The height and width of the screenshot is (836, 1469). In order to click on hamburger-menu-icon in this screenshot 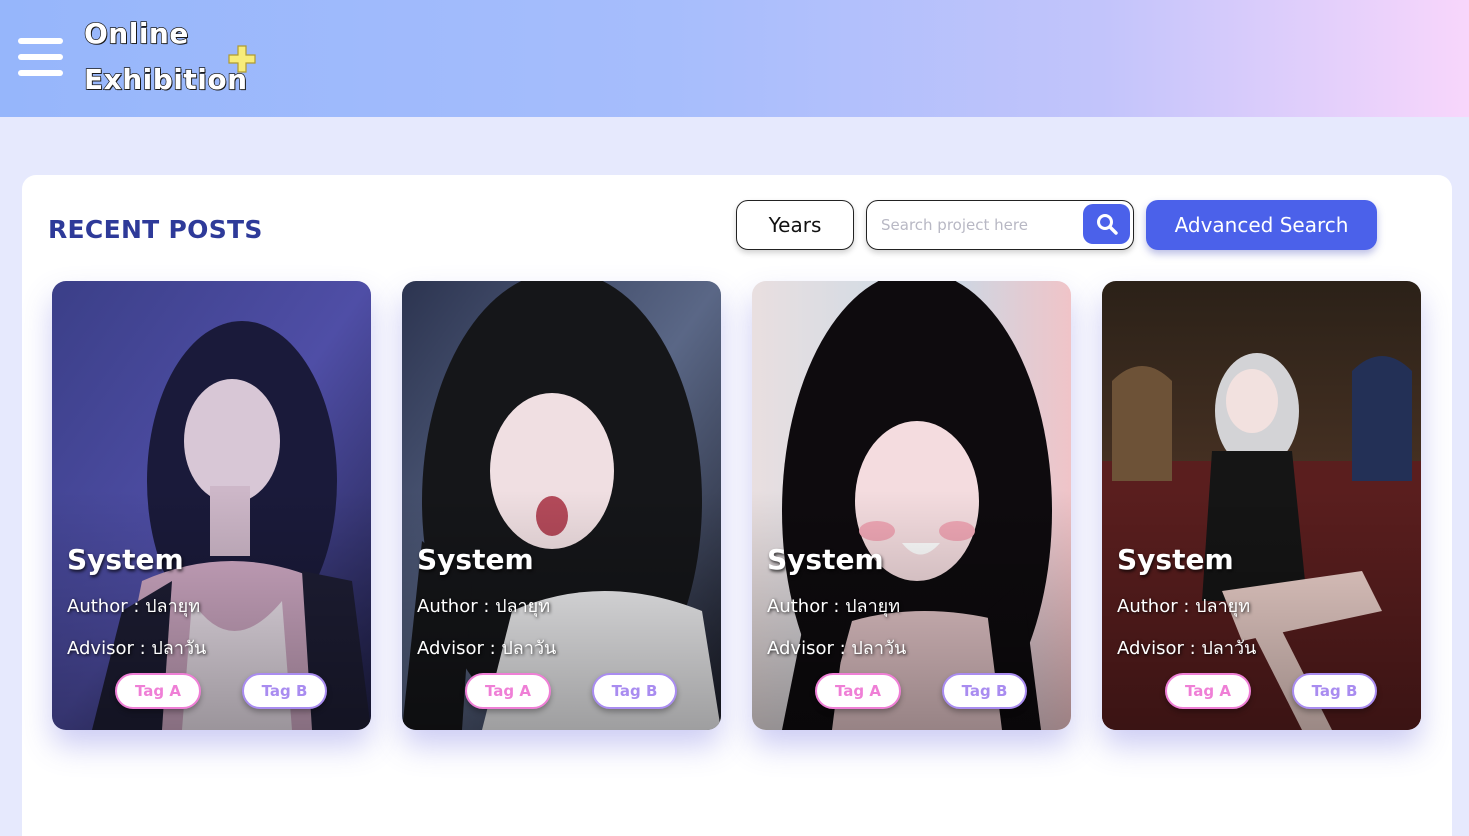, I will do `click(41, 58)`.